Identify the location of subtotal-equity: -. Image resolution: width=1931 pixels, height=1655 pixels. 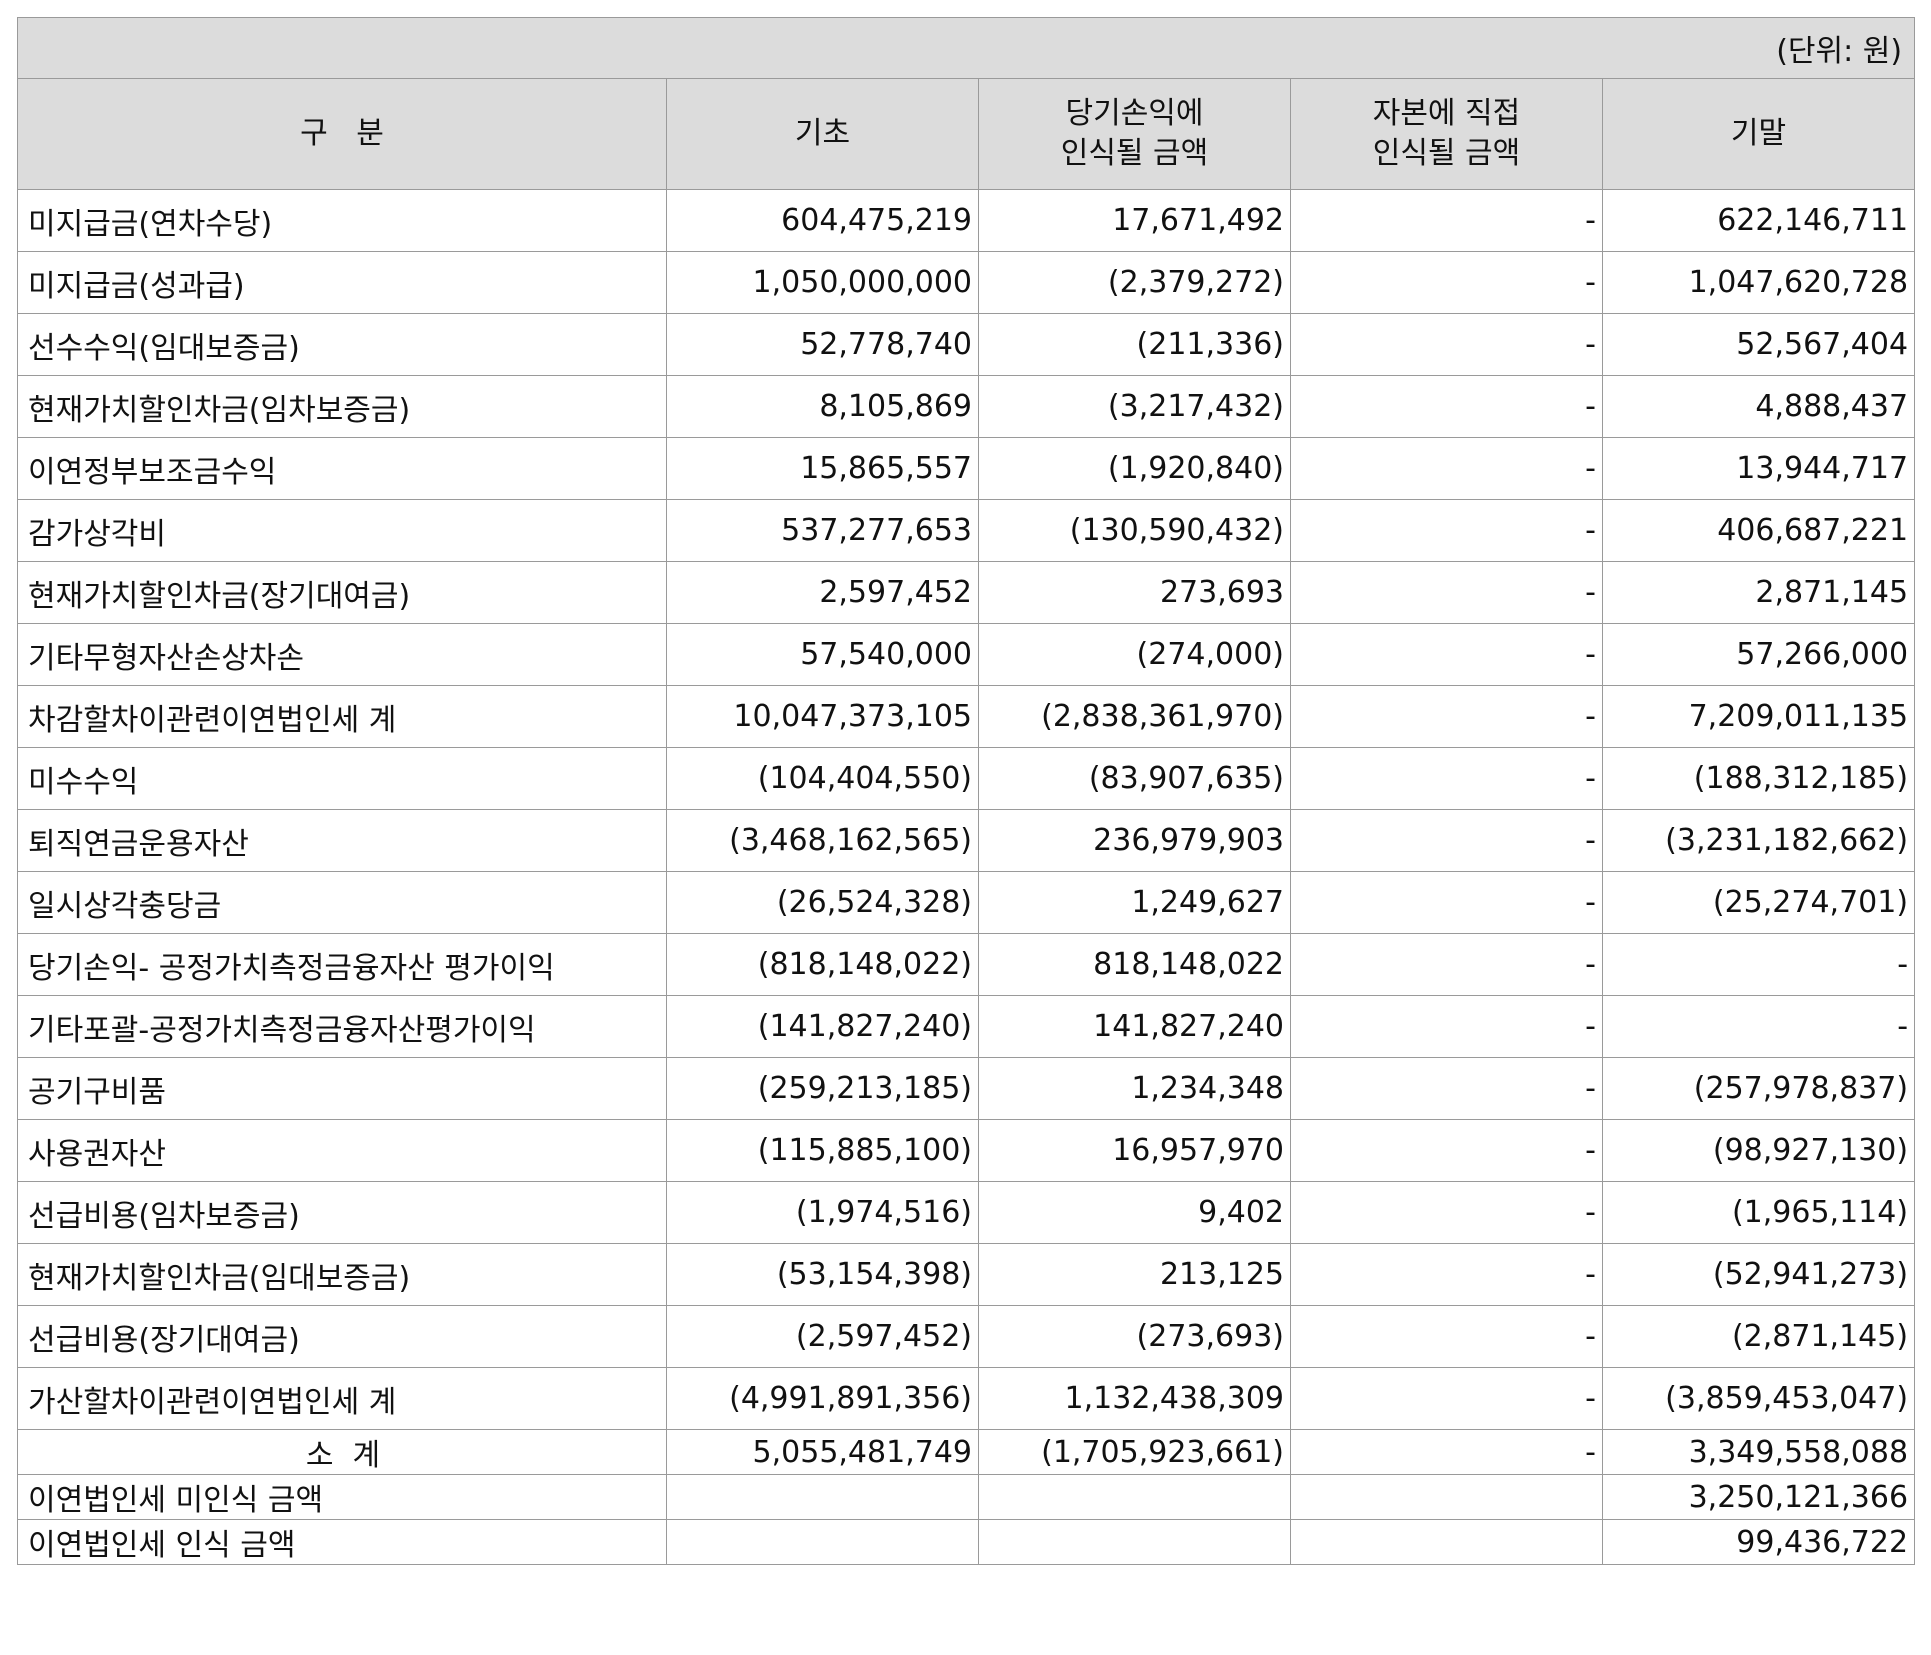
(1446, 1452).